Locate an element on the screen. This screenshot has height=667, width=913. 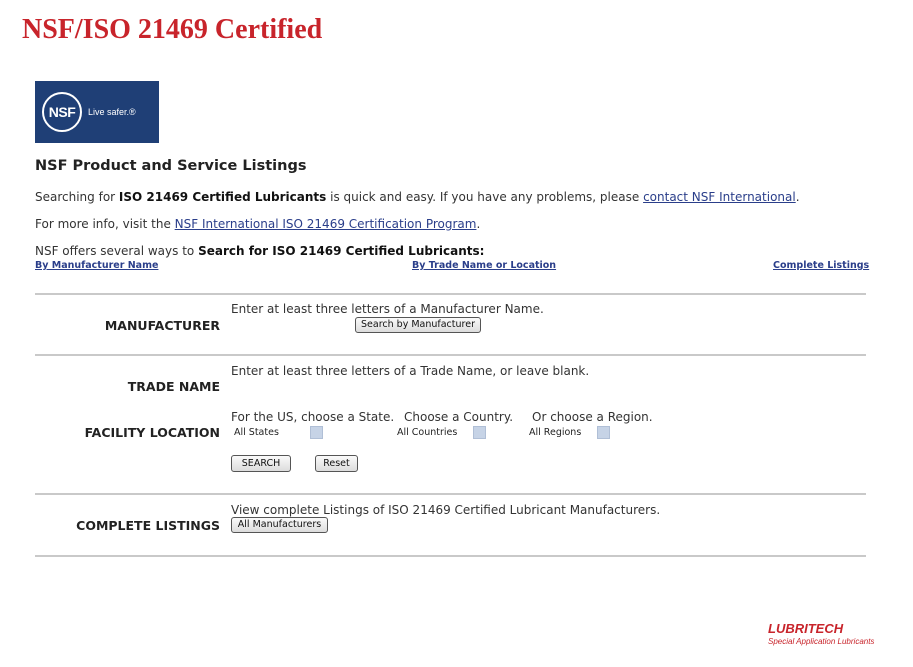
facility-location-label: FACILITY LOCATION is located at coordinates (152, 432).